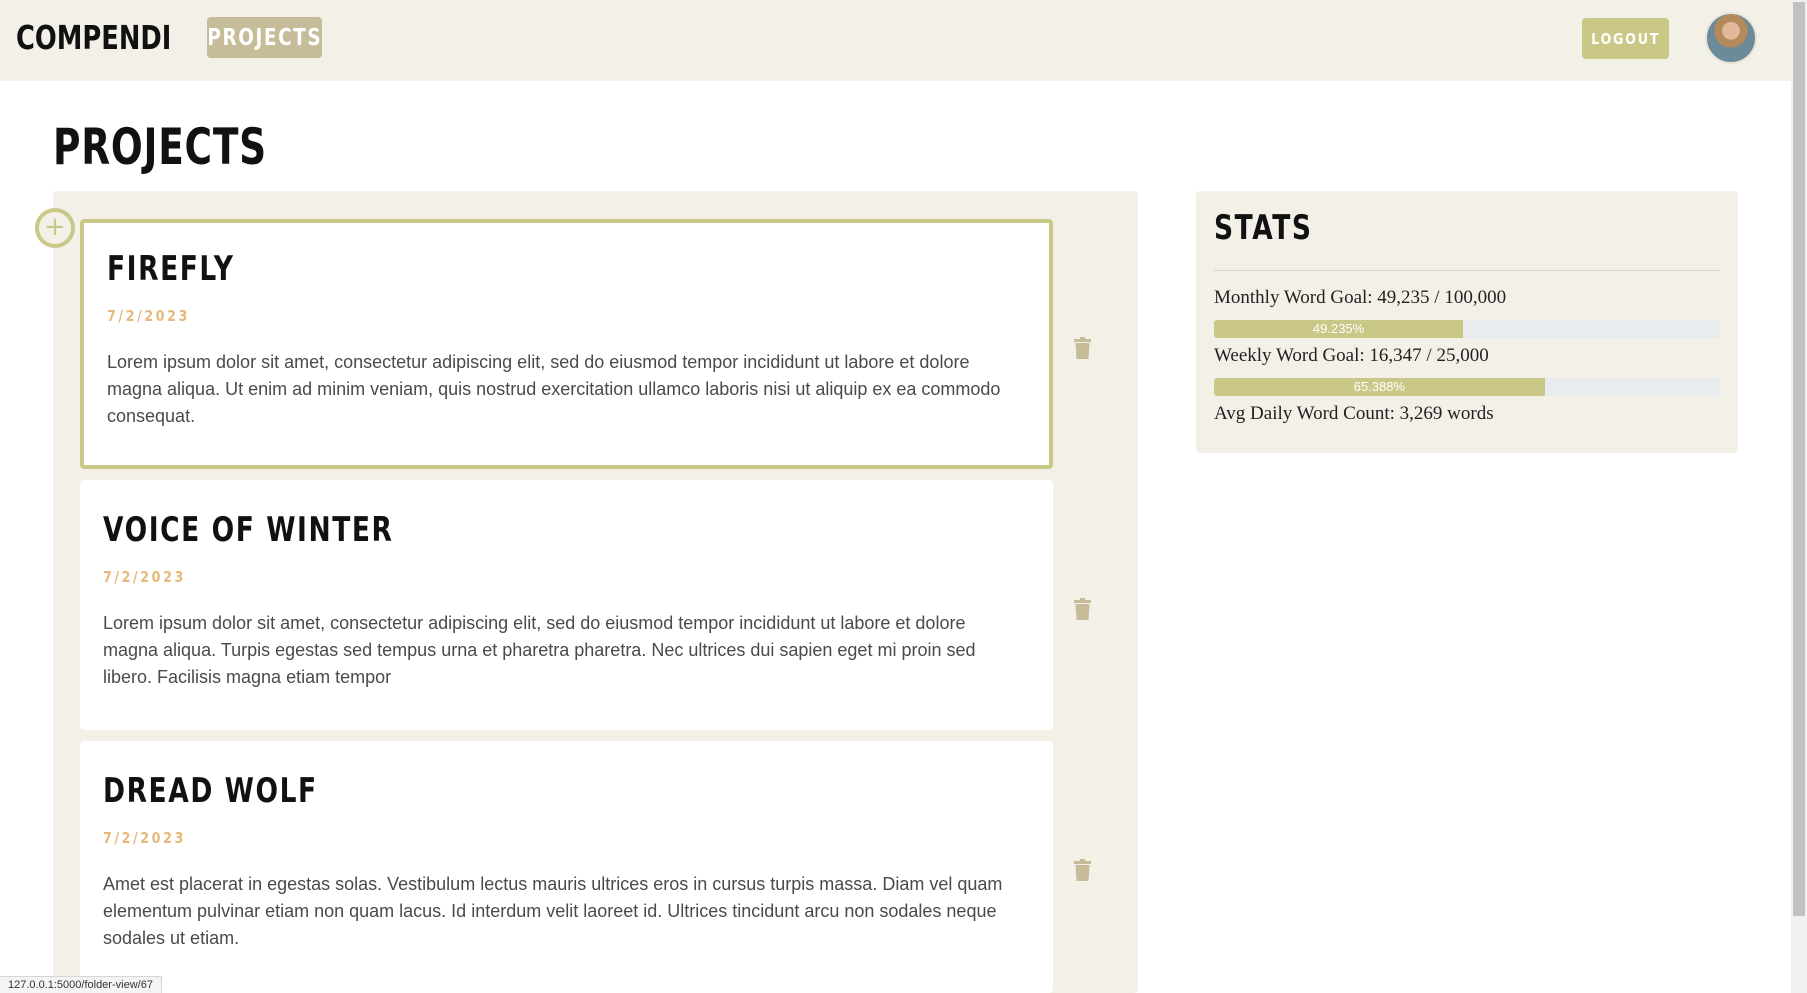  What do you see at coordinates (1354, 413) in the screenshot?
I see `avg-daily-word-count: Avg Daily Word Count: 3,269 words` at bounding box center [1354, 413].